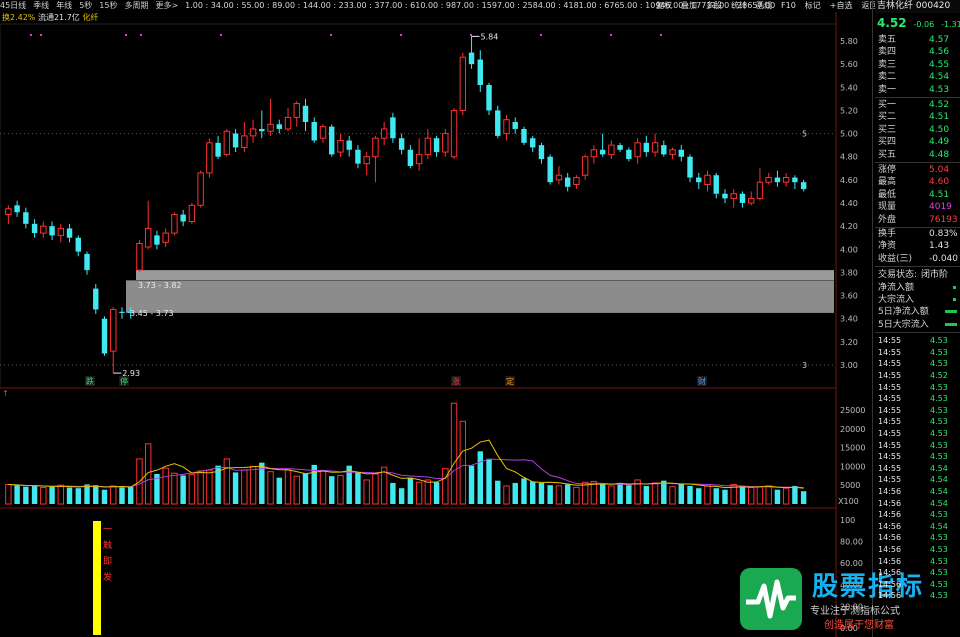 Image resolution: width=960 pixels, height=637 pixels. Describe the element at coordinates (917, 117) in the screenshot. I see `bid-row: 买二 4.51` at that location.